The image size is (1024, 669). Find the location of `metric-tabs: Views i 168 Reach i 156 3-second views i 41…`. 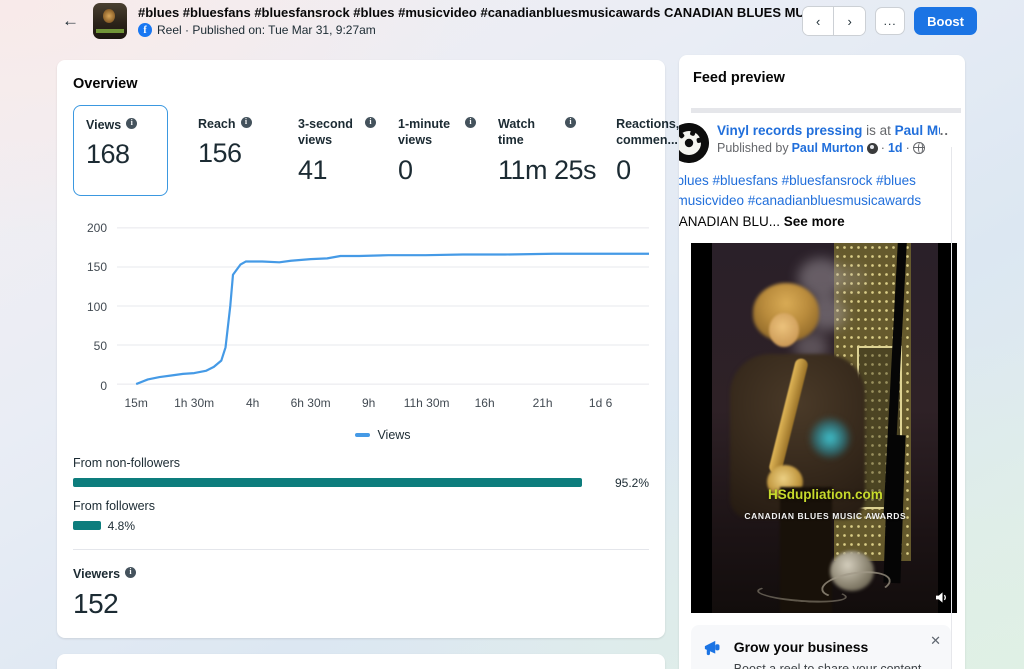

metric-tabs: Views i 168 Reach i 156 3-second views i 41… is located at coordinates (384, 150).